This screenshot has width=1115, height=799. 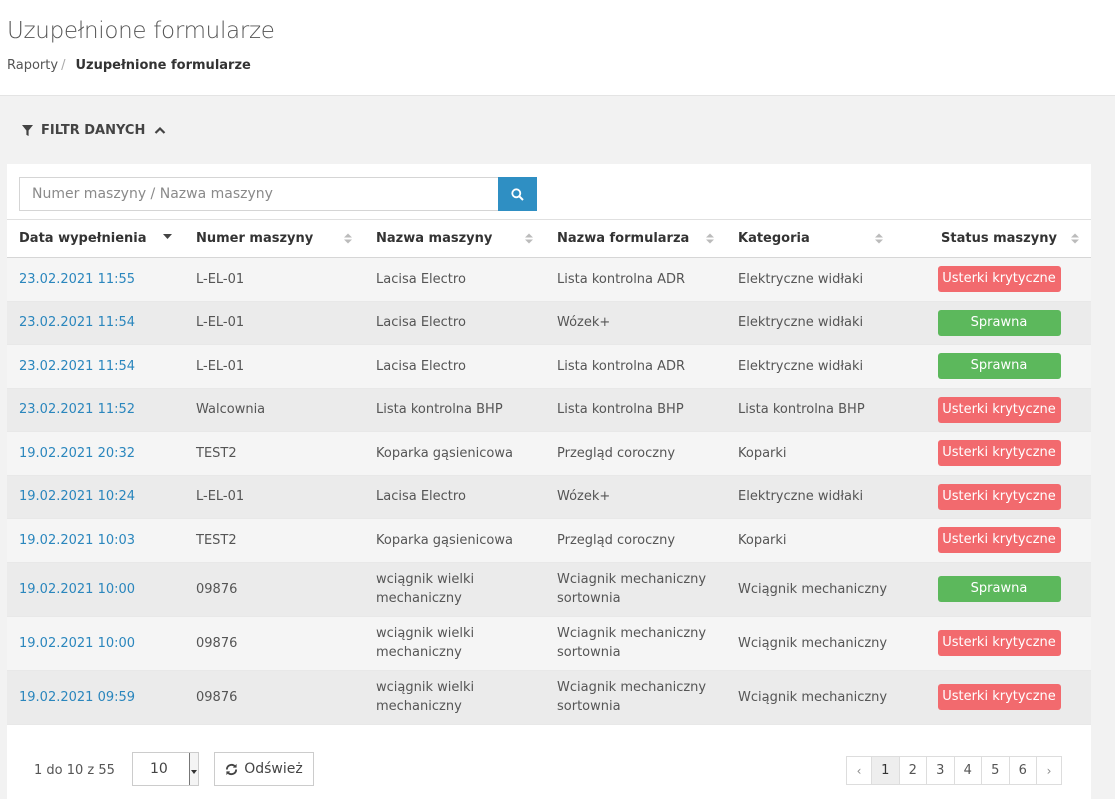 I want to click on refresh-button: Odśwież, so click(x=264, y=769).